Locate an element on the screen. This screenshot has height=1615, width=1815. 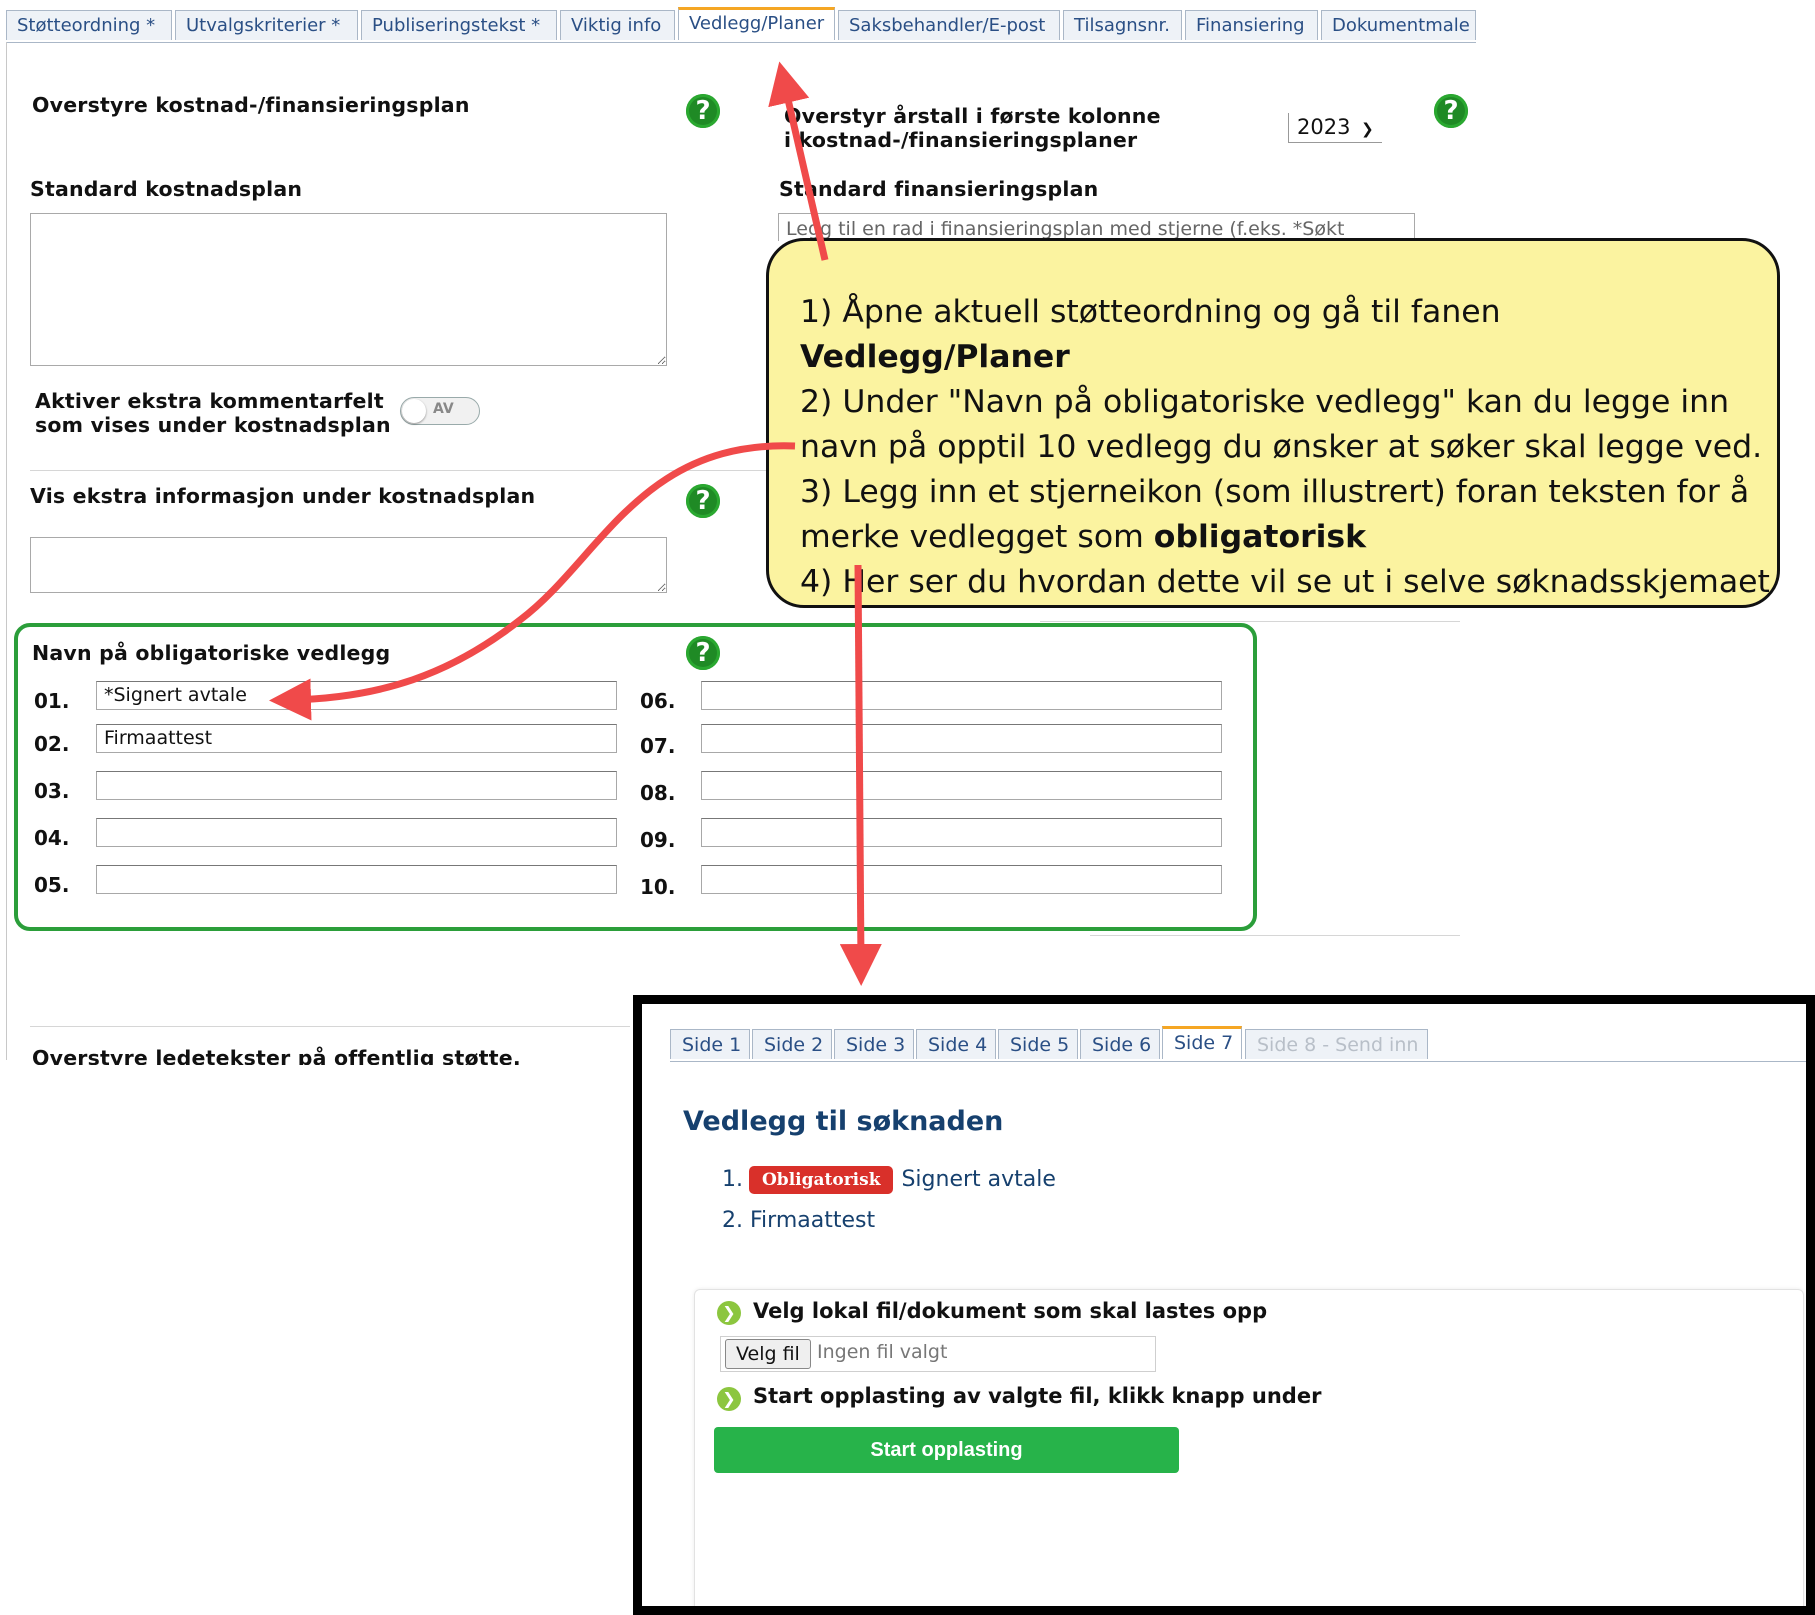
arrow-to-tab is located at coordinates (798, 161).